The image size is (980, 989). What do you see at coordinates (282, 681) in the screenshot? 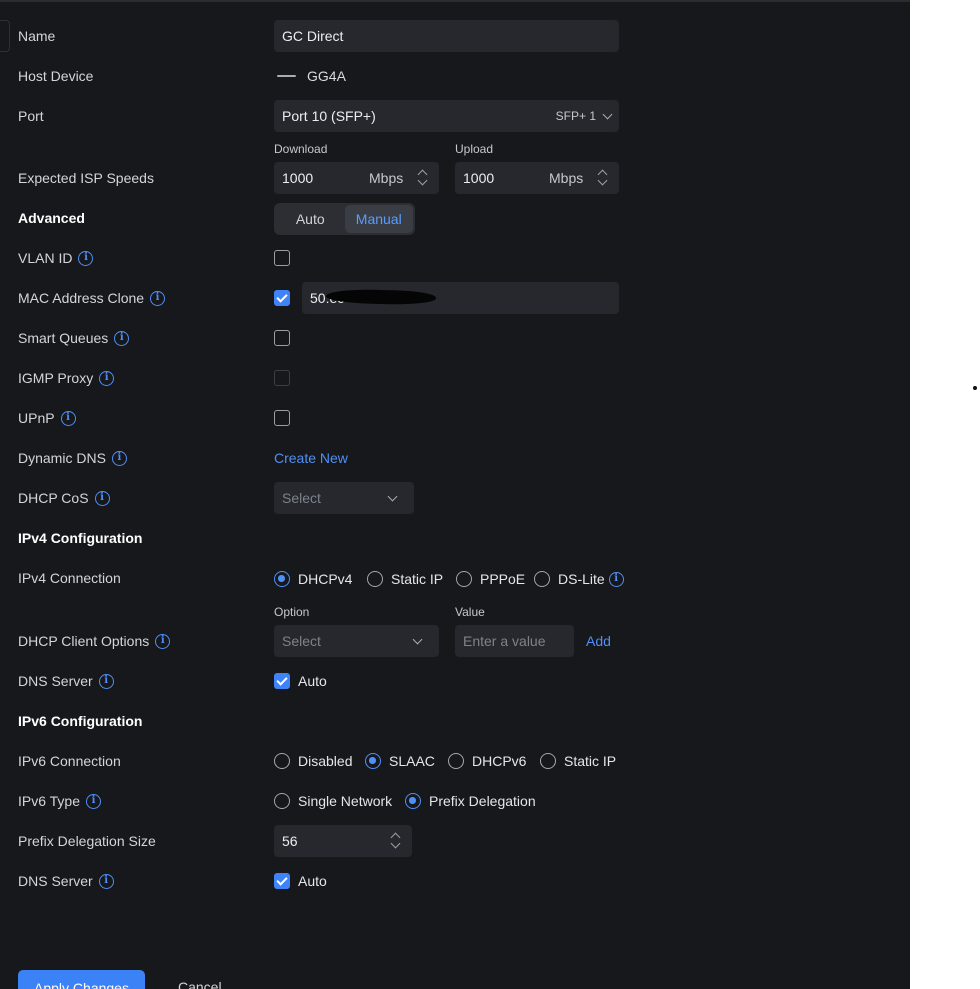
I see `dns-auto-checkbox` at bounding box center [282, 681].